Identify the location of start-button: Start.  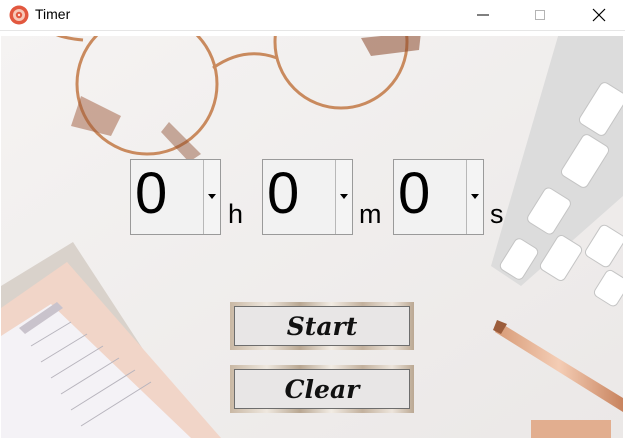
(322, 326).